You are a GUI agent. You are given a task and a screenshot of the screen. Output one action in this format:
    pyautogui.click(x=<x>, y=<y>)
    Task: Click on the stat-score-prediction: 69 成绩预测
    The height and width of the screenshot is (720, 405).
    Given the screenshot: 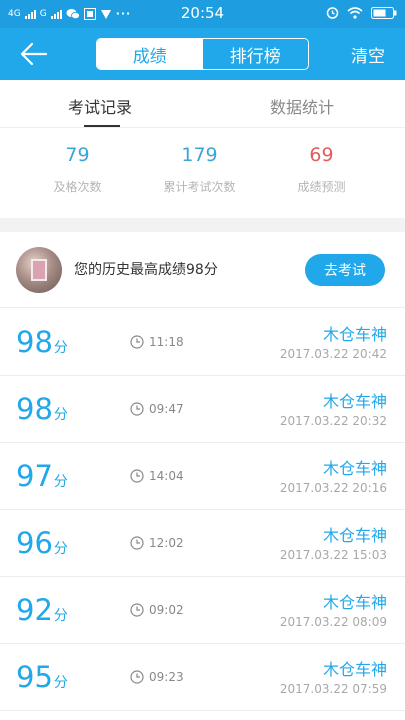 What is the action you would take?
    pyautogui.click(x=321, y=169)
    